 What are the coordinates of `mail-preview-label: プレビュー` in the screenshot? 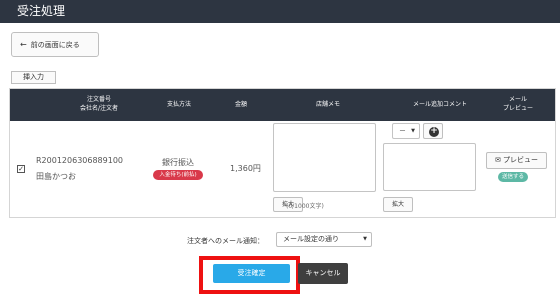 It's located at (521, 160).